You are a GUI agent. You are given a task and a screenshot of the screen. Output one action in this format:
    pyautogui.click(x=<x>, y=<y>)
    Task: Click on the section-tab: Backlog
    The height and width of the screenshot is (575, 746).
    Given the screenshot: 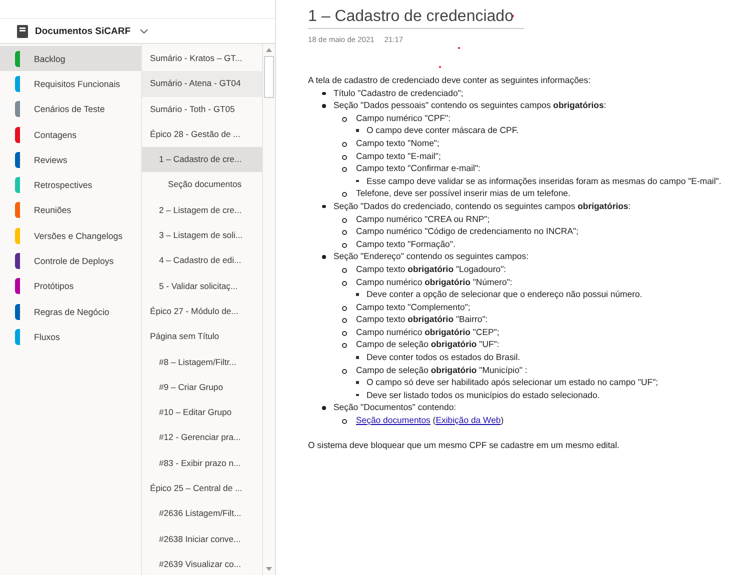 What is the action you would take?
    pyautogui.click(x=70, y=59)
    